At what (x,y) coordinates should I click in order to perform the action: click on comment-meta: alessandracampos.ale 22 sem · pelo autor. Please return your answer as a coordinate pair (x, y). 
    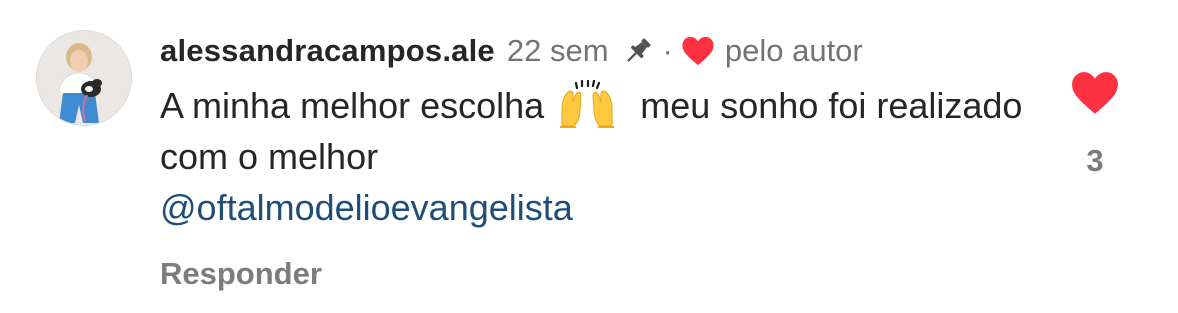
    Looking at the image, I should click on (600, 51).